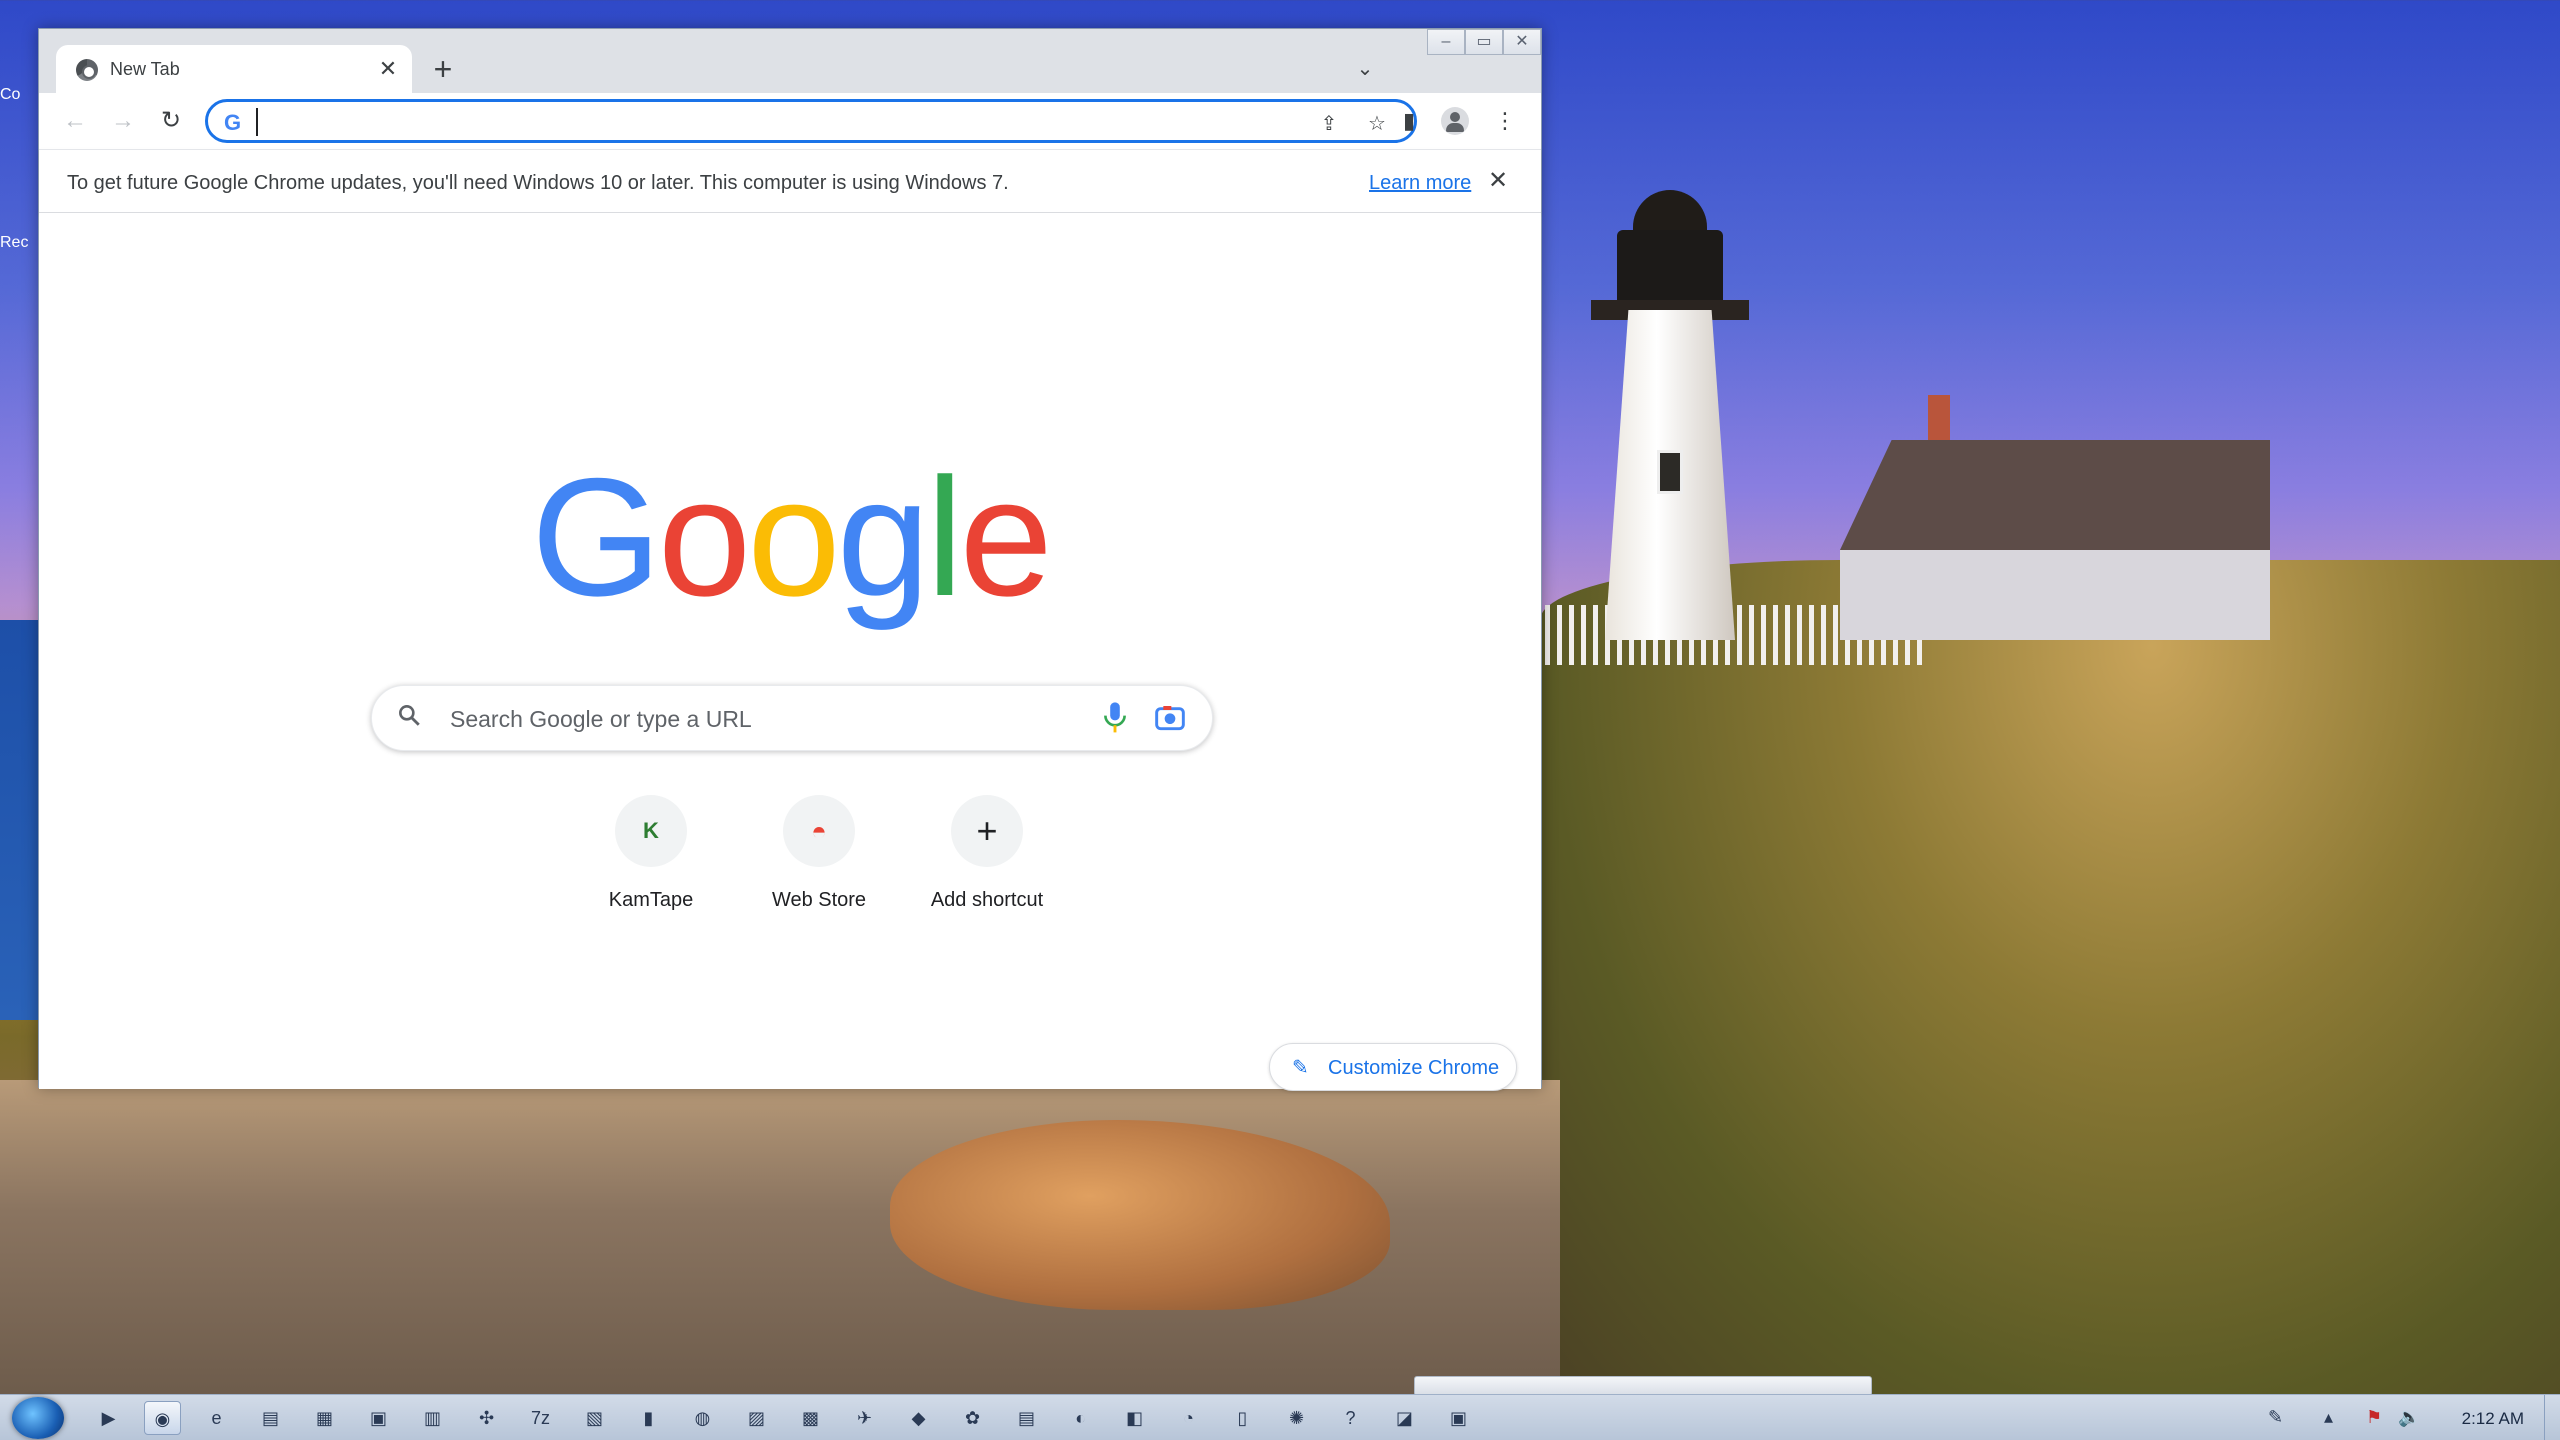 The width and height of the screenshot is (2560, 1440). What do you see at coordinates (819, 831) in the screenshot?
I see `web-store-icon: ◓` at bounding box center [819, 831].